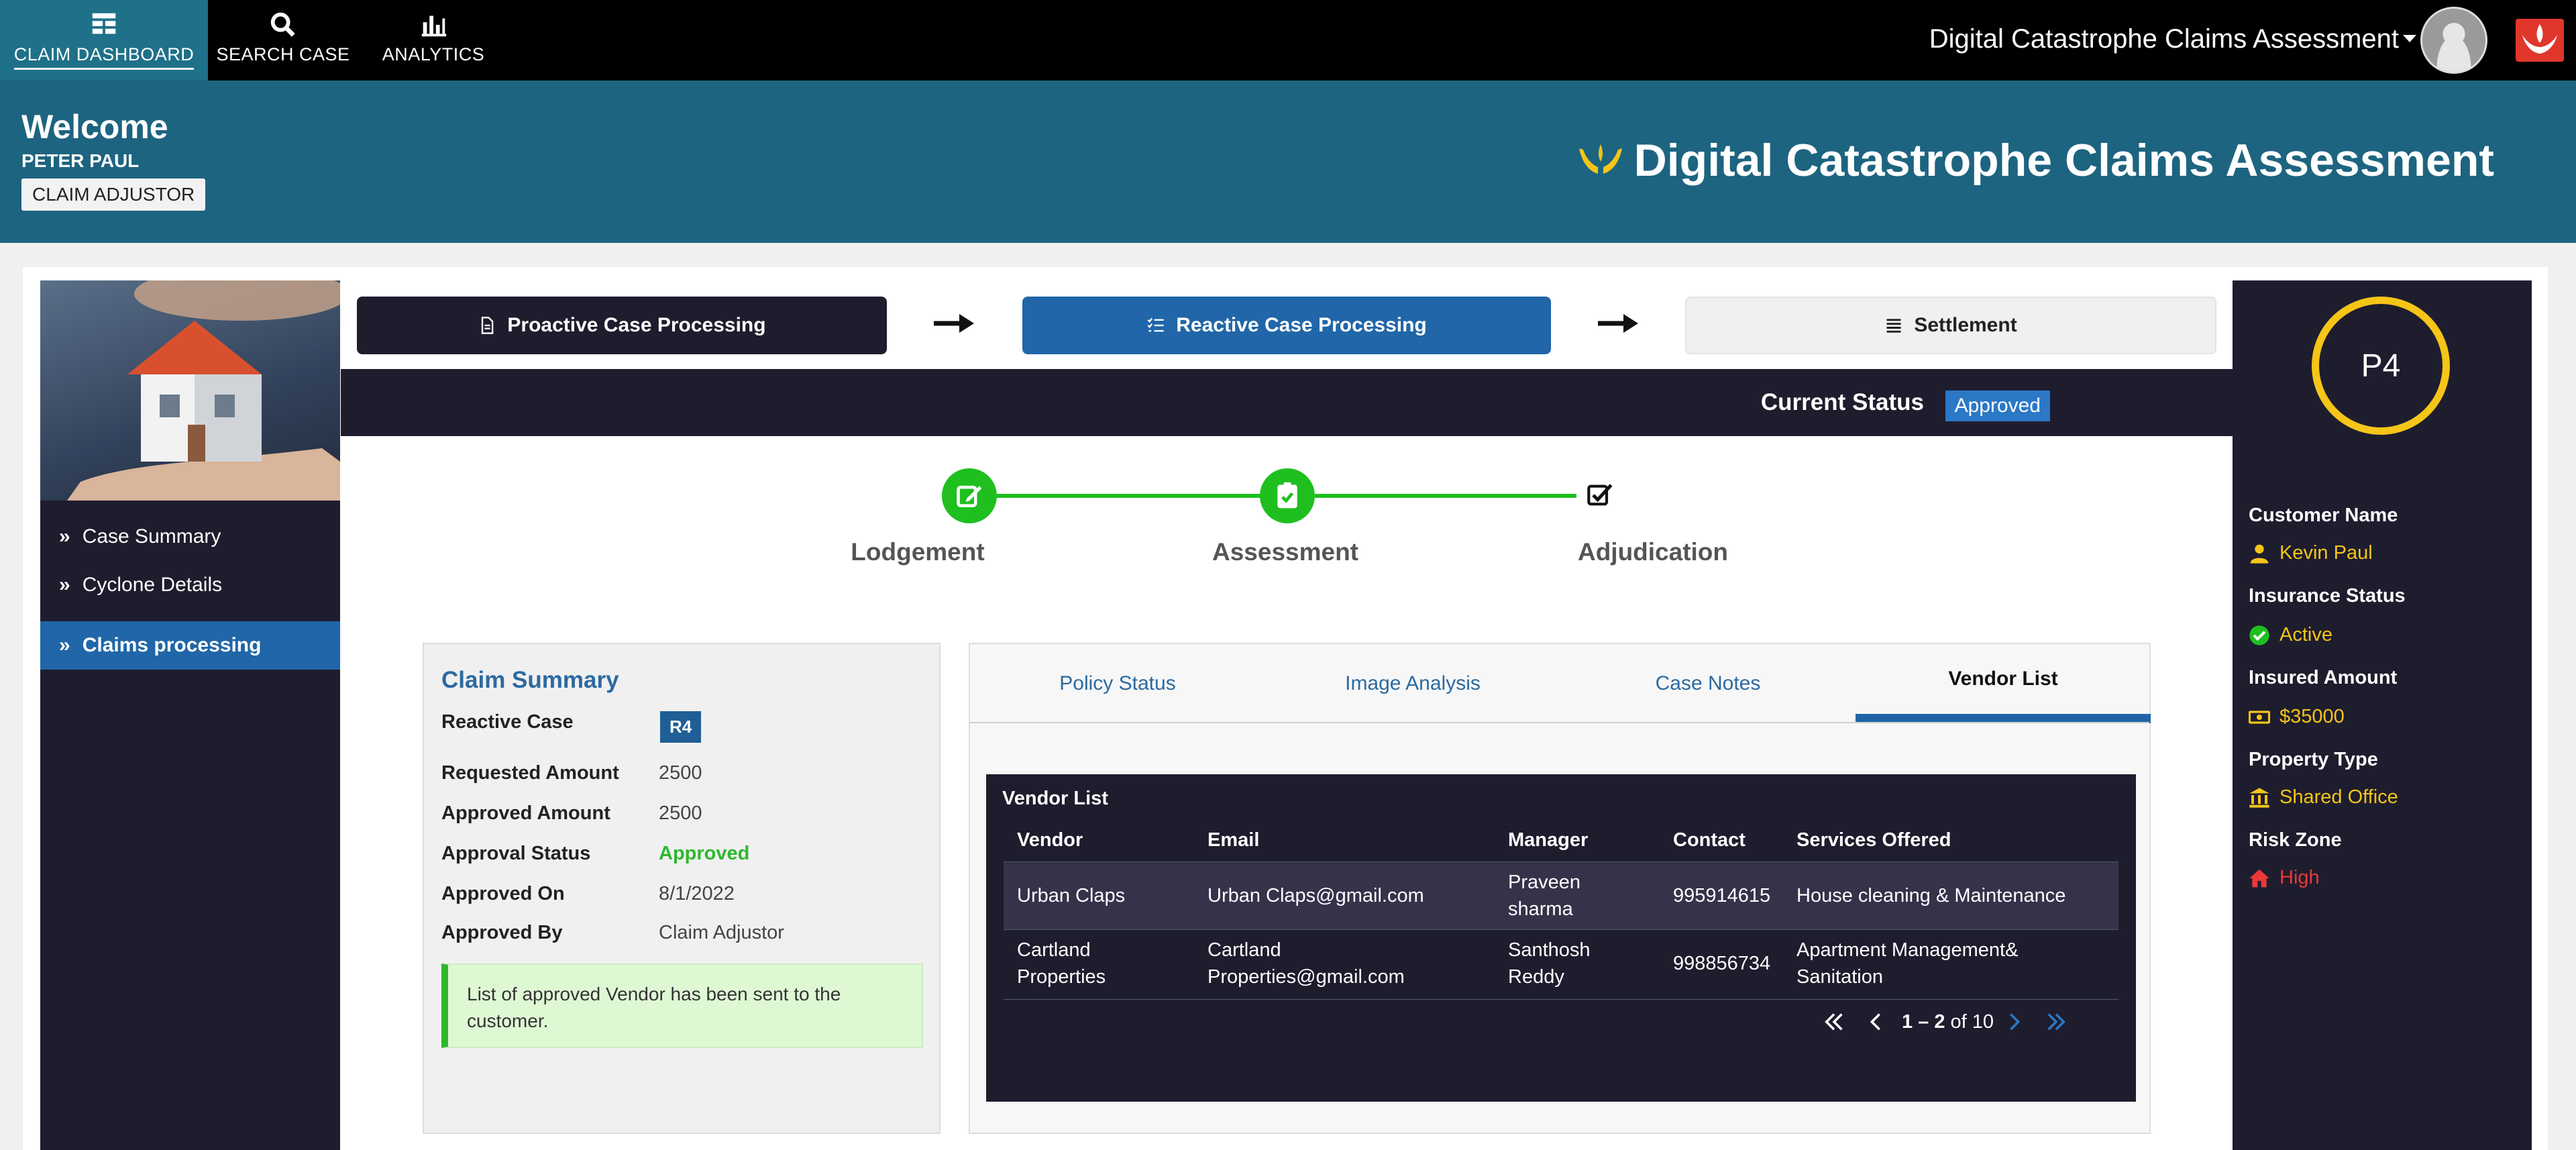 This screenshot has height=1150, width=2576. Describe the element at coordinates (1301, 325) in the screenshot. I see `step-label: Reactive Case Processing` at that location.